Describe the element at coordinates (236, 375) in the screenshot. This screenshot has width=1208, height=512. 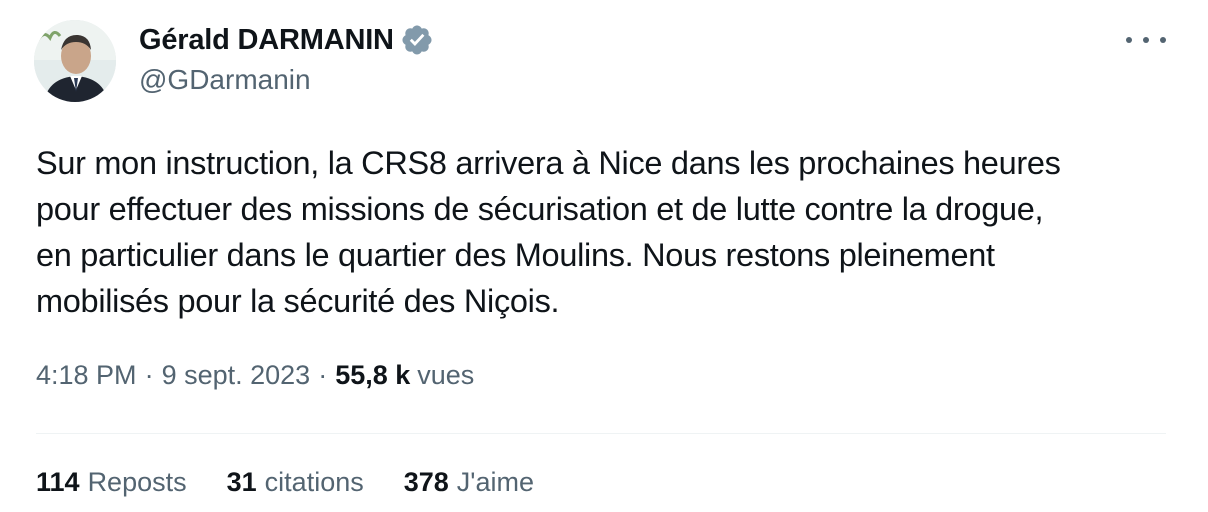
I see `tweet-date: 9 sept. 2023` at that location.